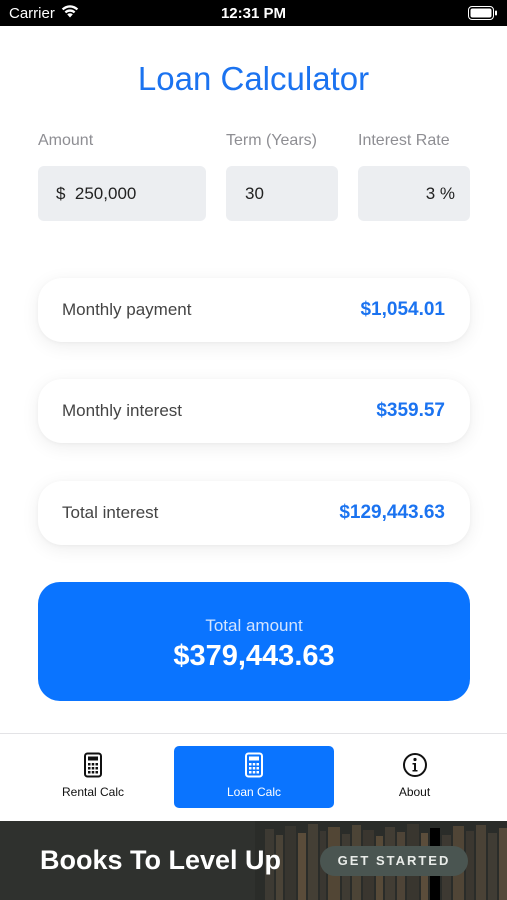 This screenshot has width=507, height=900. What do you see at coordinates (414, 193) in the screenshot?
I see `interest-rate-field: 3 %` at bounding box center [414, 193].